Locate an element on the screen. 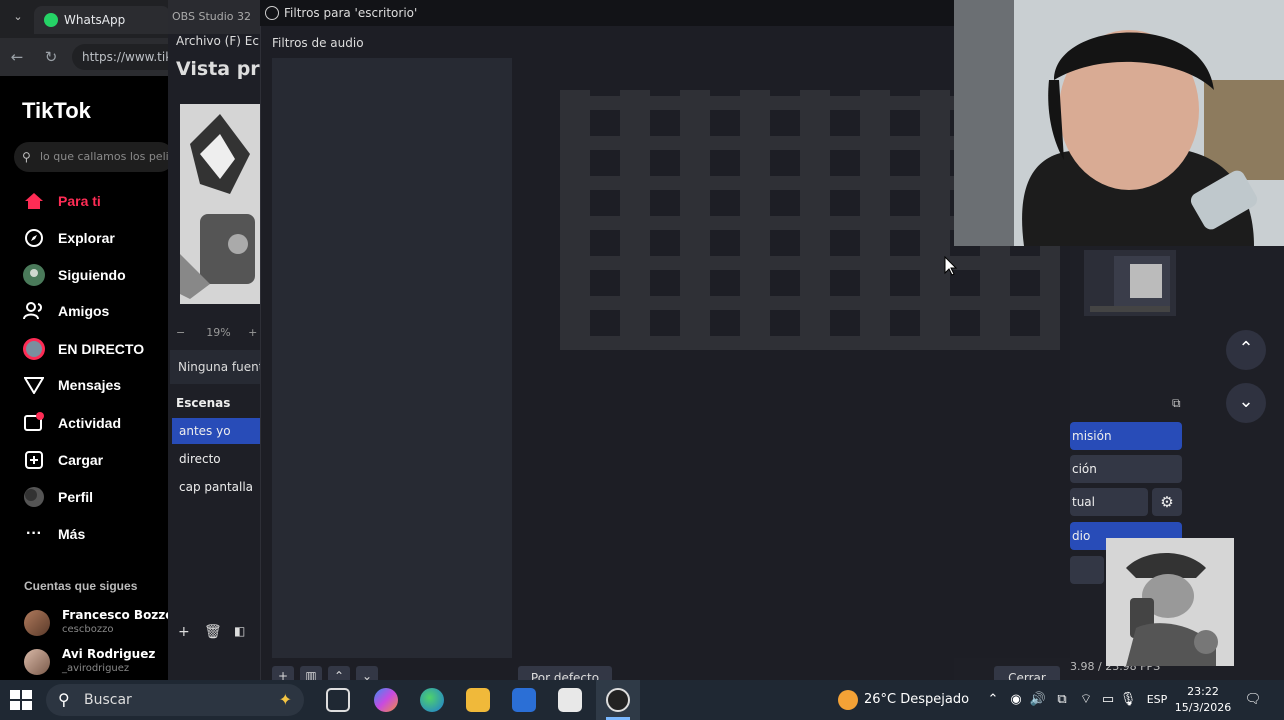 This screenshot has width=1284, height=720. zoom-level: 19% is located at coordinates (218, 332).